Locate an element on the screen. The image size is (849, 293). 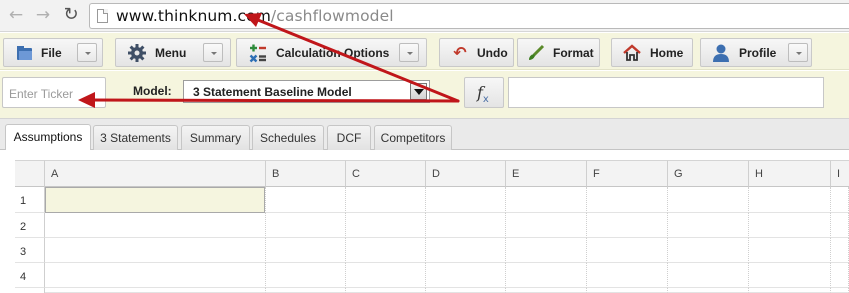
function-icon: fx is located at coordinates (483, 94).